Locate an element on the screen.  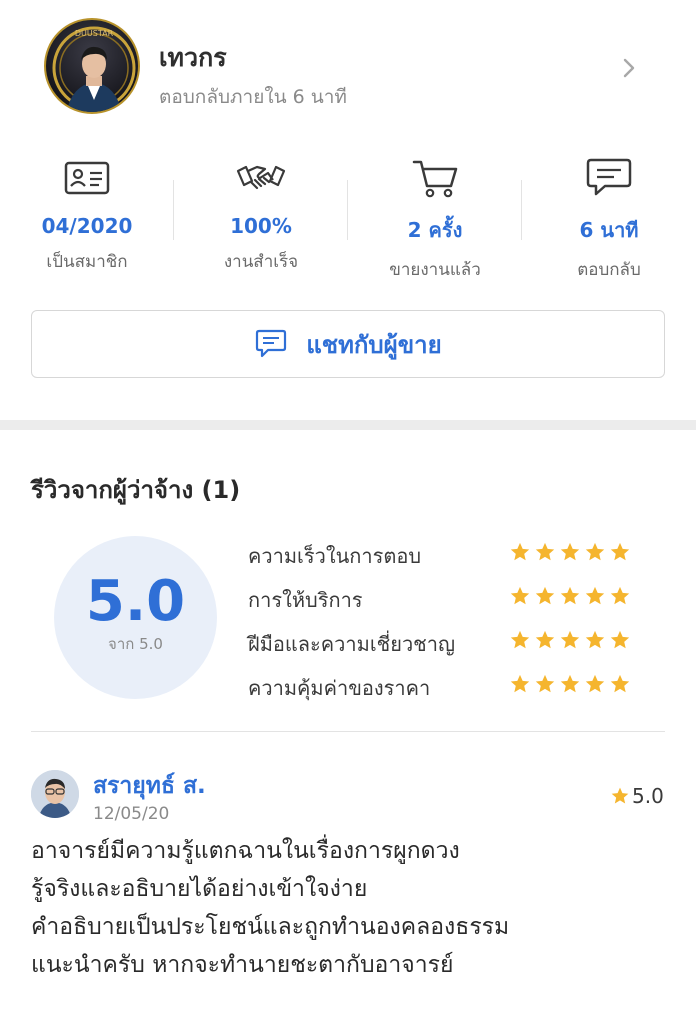
review-text-line: คำอธิบายเป็นประโยชน์และถูกทำนองคลองธรรม is located at coordinates (270, 927).